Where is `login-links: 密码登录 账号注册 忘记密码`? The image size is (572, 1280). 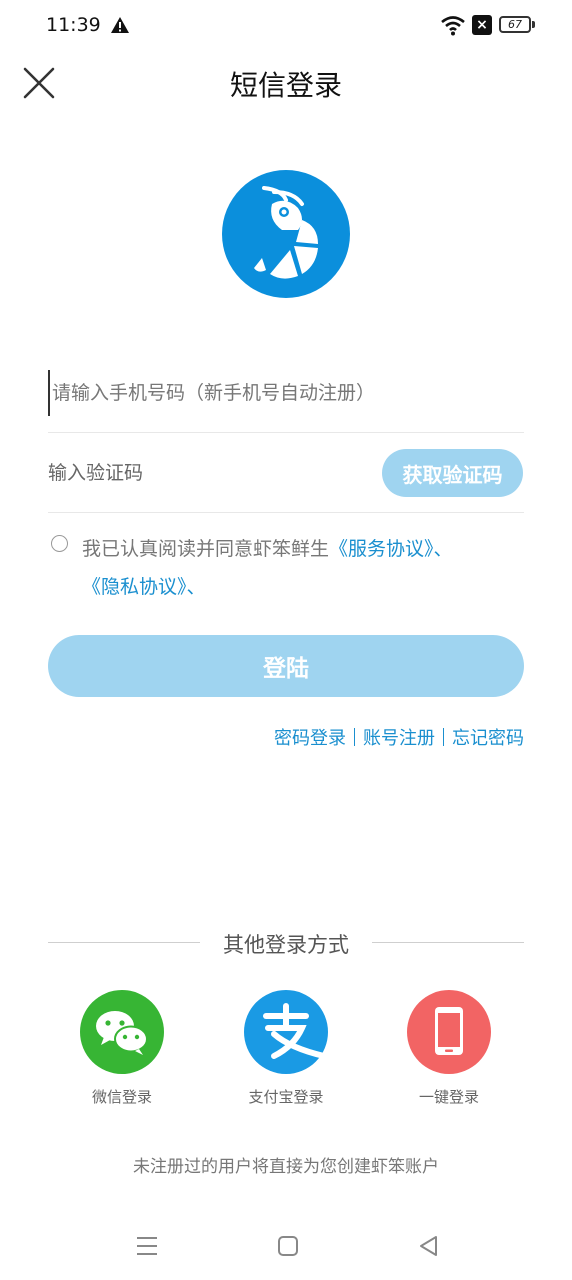
login-links: 密码登录 账号注册 忘记密码 is located at coordinates (399, 737).